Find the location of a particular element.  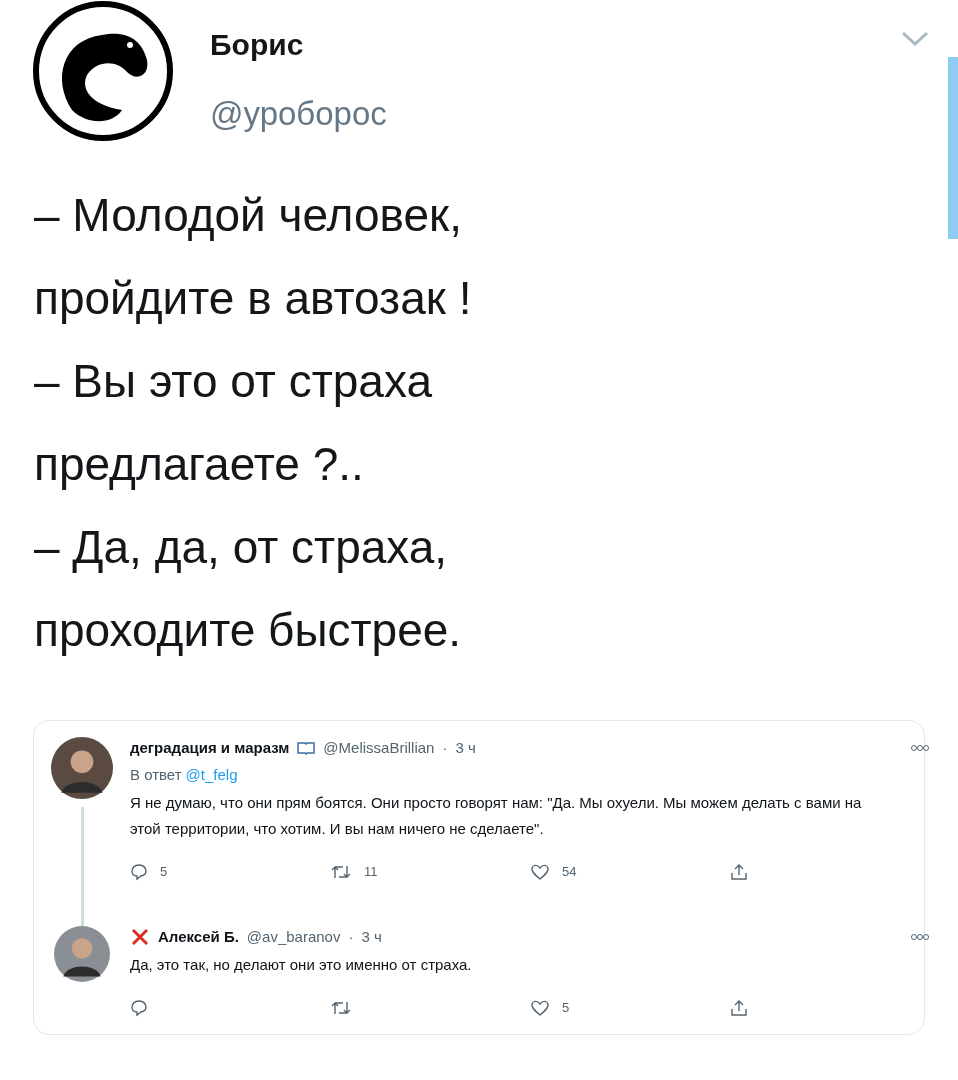

author-handle: @уроборос is located at coordinates (299, 114).